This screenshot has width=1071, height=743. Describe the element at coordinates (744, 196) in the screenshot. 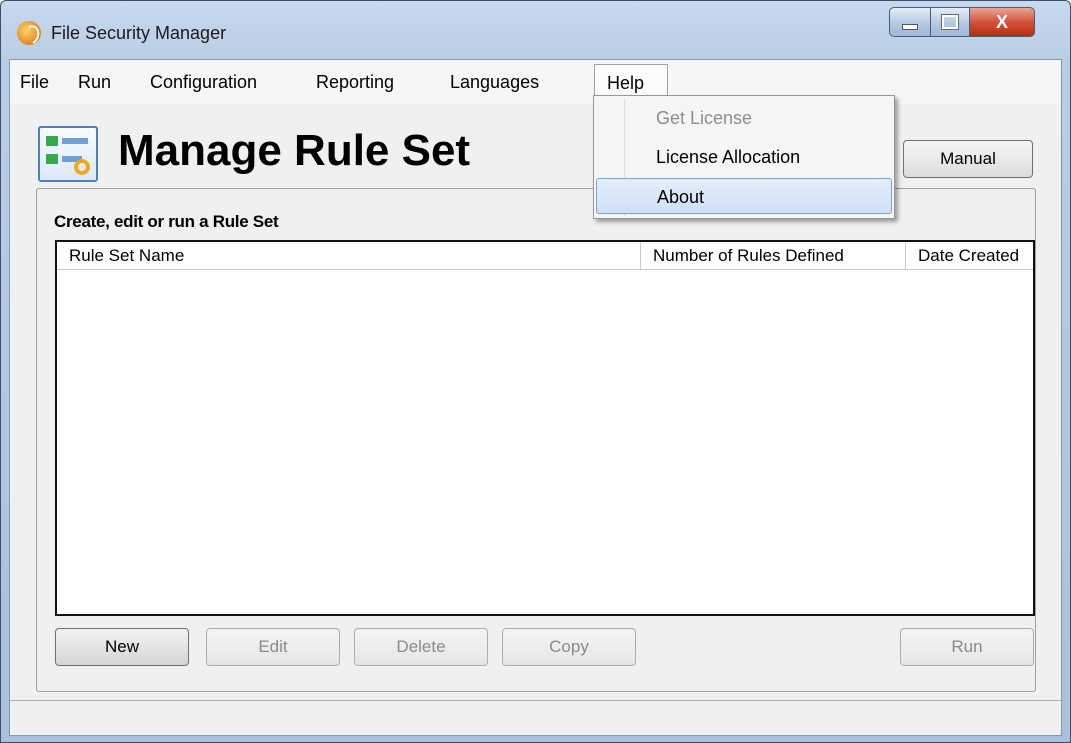

I see `menu-item-about: About` at that location.